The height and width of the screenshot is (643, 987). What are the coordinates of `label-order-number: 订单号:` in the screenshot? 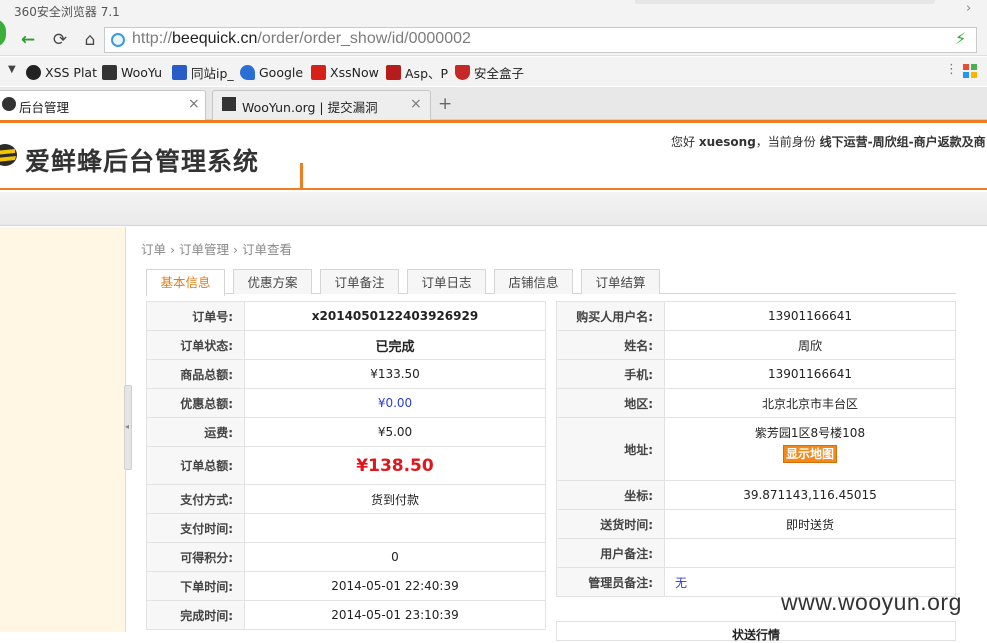 It's located at (195, 316).